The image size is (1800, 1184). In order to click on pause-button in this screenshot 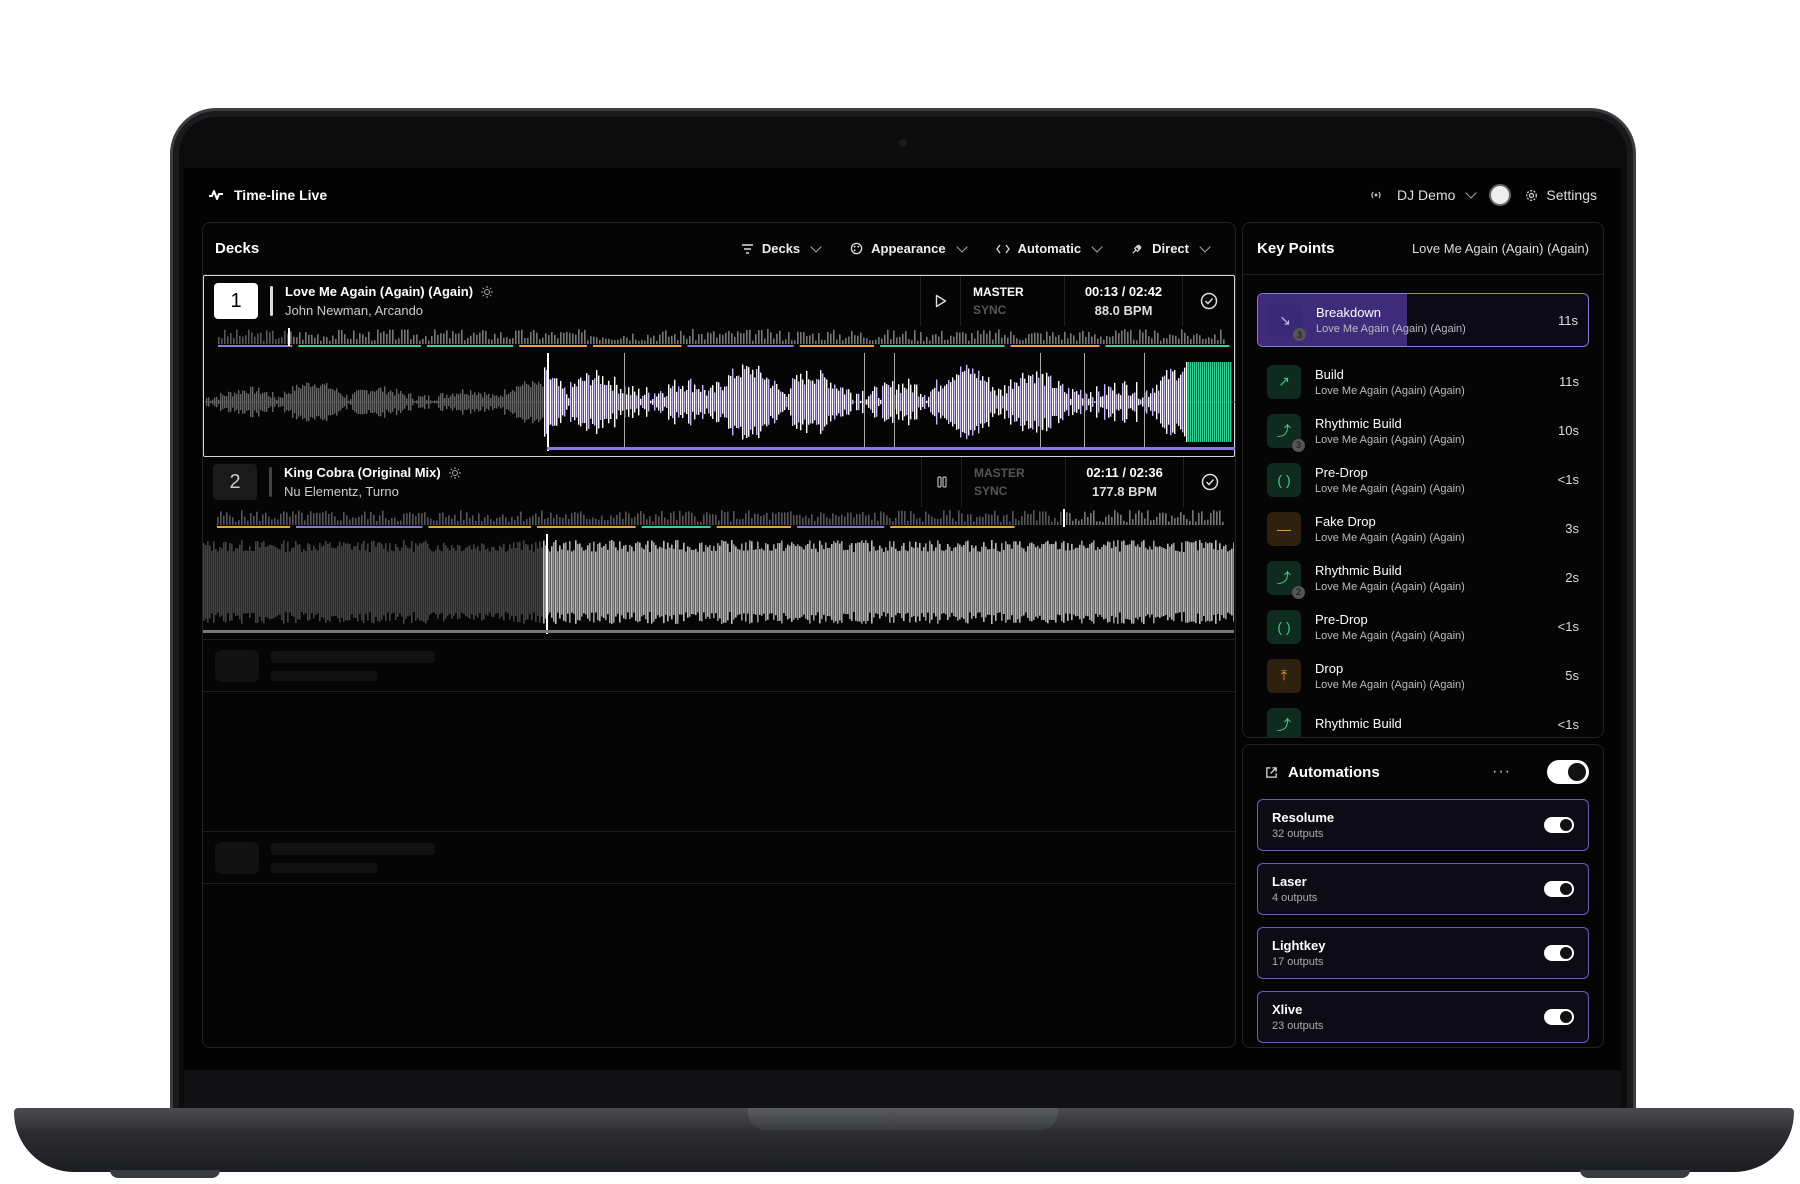, I will do `click(941, 482)`.